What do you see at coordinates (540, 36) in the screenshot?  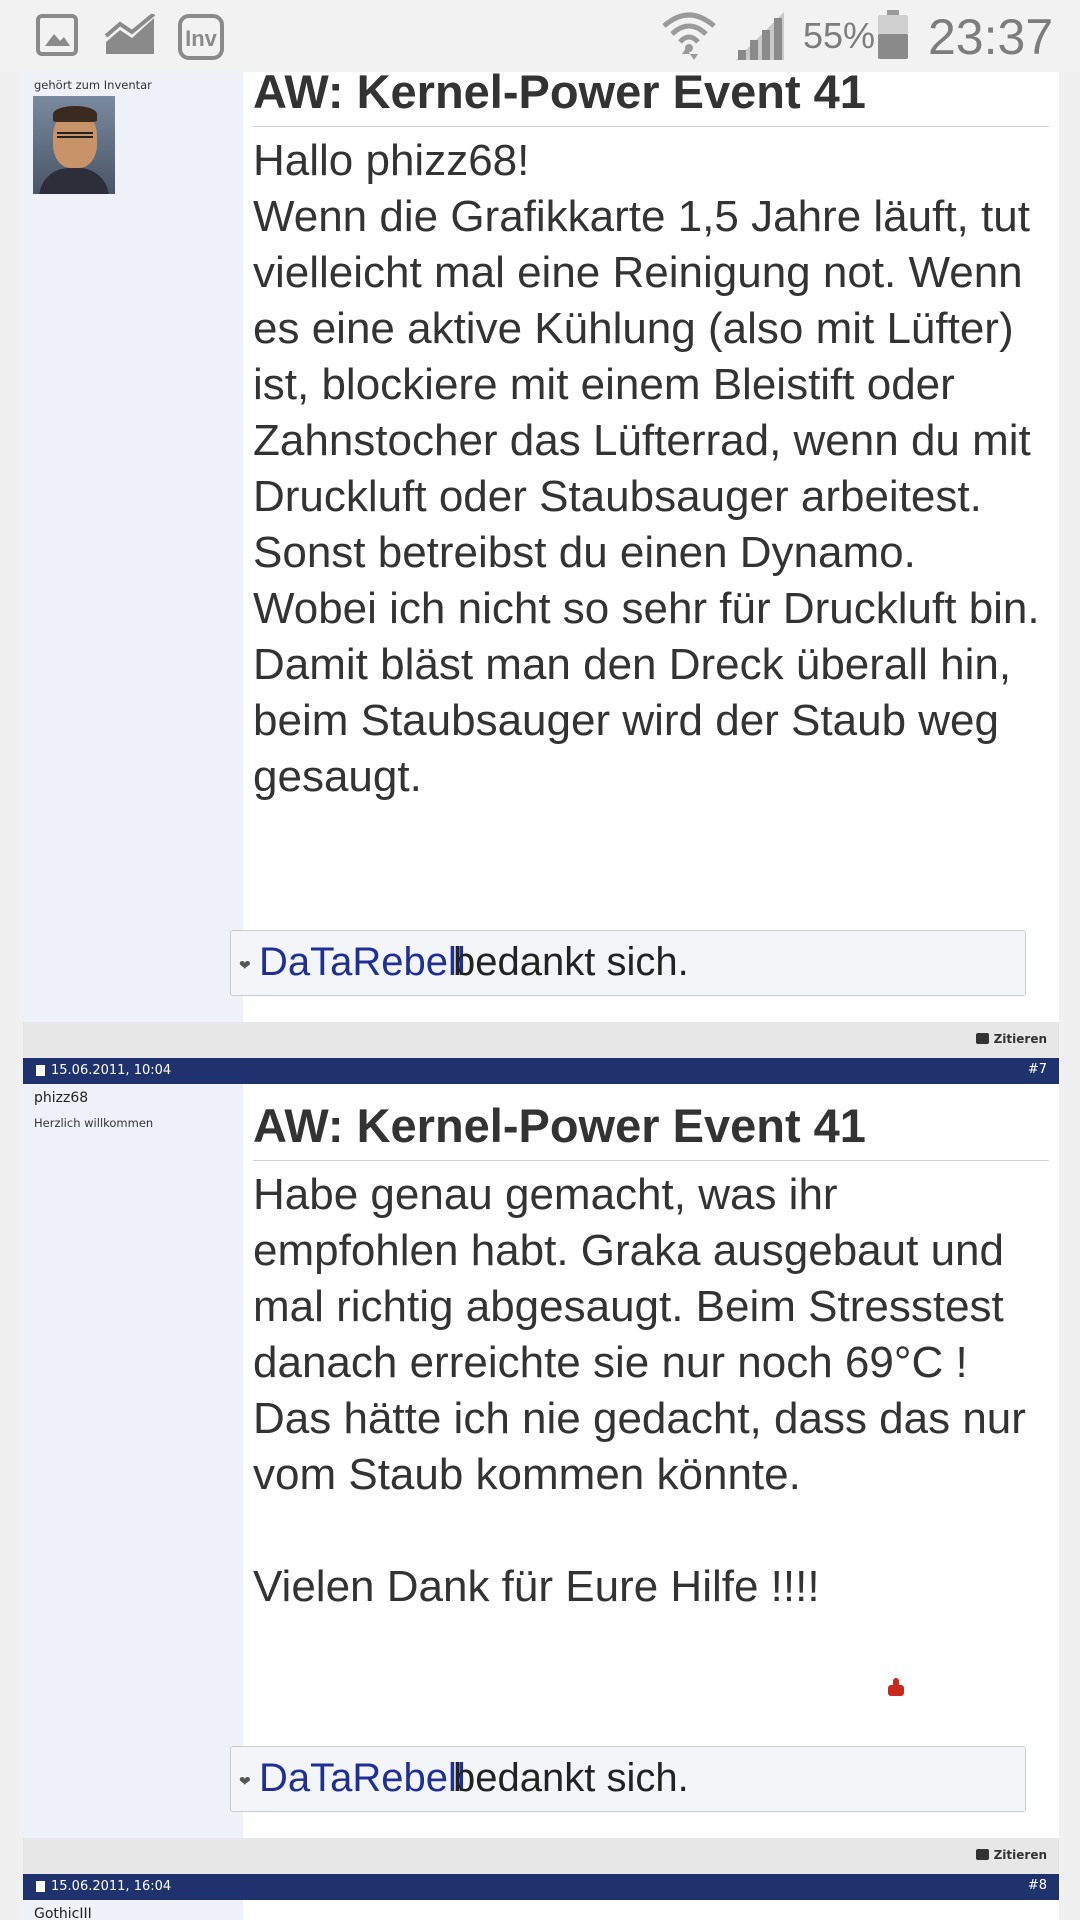 I see `status-bar: Inv 55% 23:37` at bounding box center [540, 36].